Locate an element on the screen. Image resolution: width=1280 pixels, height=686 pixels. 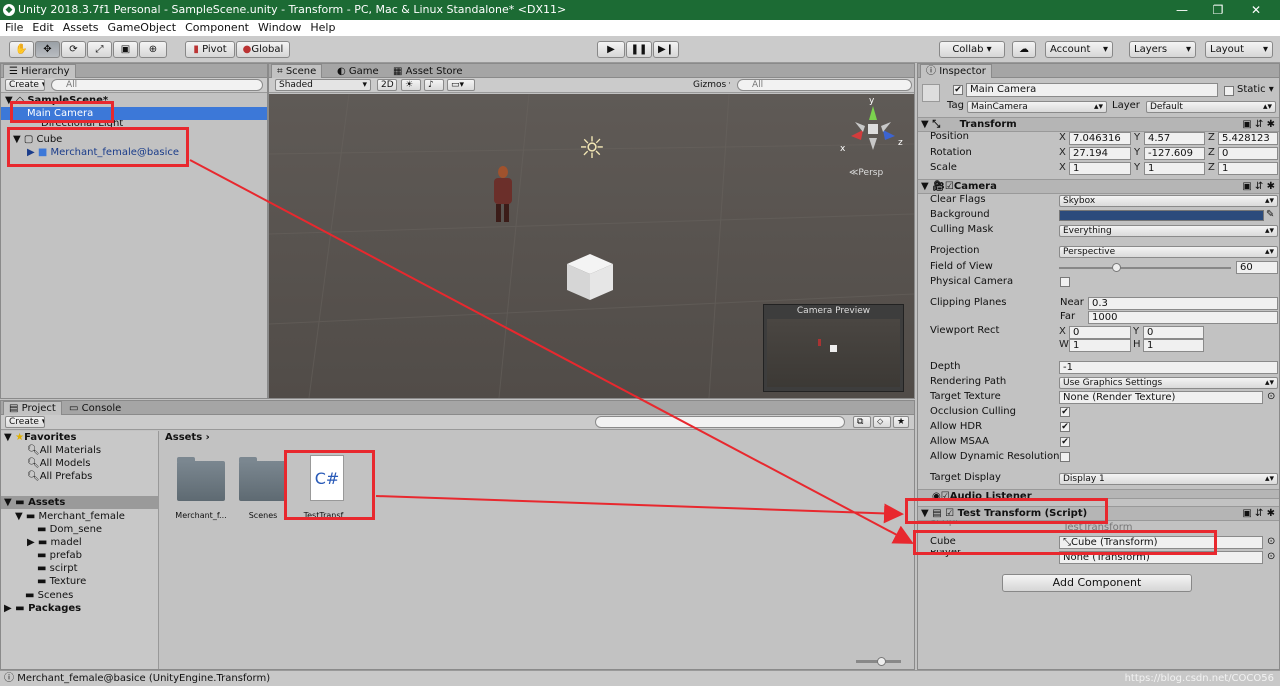
tab-inspector: ⓘ Inspector is located at coordinates (956, 71).